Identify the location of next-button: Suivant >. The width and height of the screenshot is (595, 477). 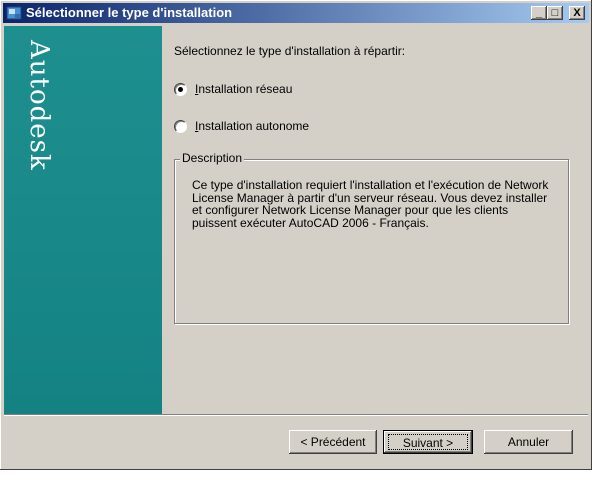
(428, 442).